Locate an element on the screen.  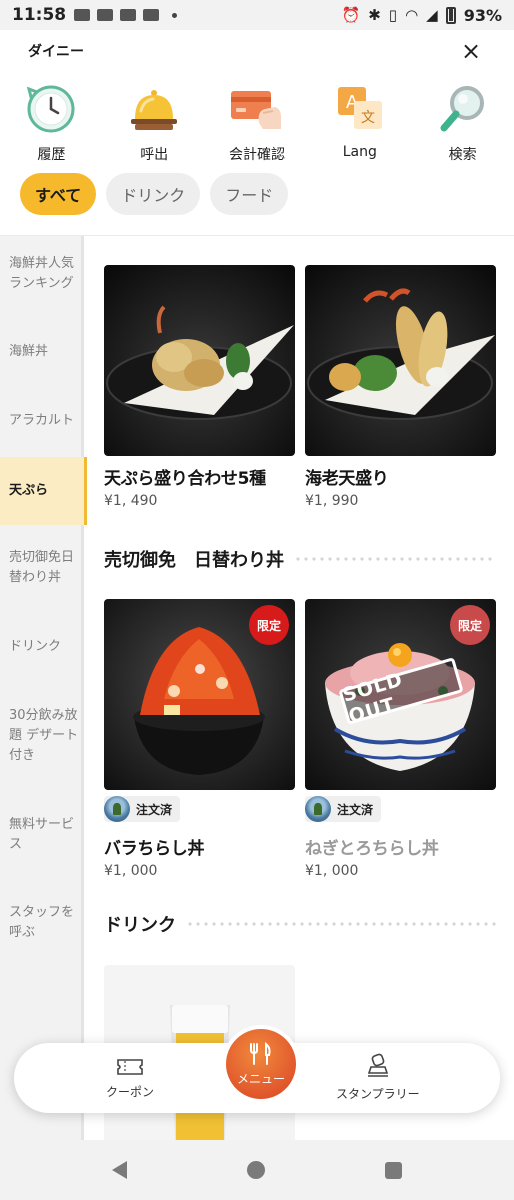
menu-item-price: ¥1, 990 is located at coordinates (332, 501).